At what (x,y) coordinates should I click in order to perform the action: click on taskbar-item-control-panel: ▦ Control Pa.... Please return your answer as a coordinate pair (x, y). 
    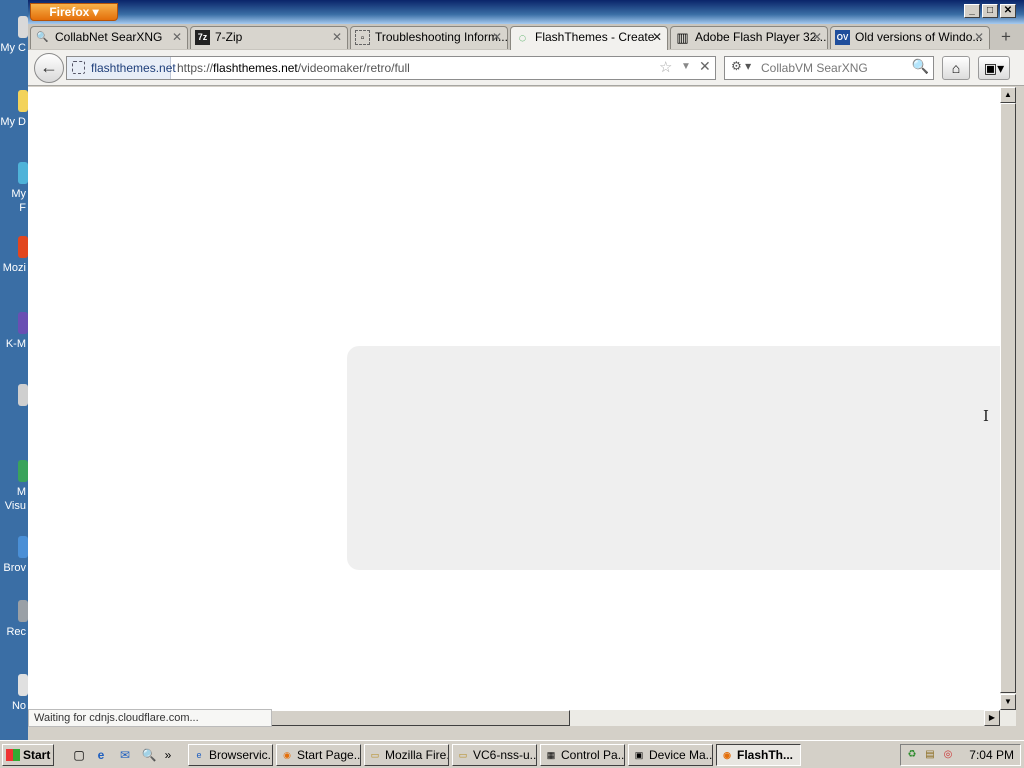
    Looking at the image, I should click on (582, 755).